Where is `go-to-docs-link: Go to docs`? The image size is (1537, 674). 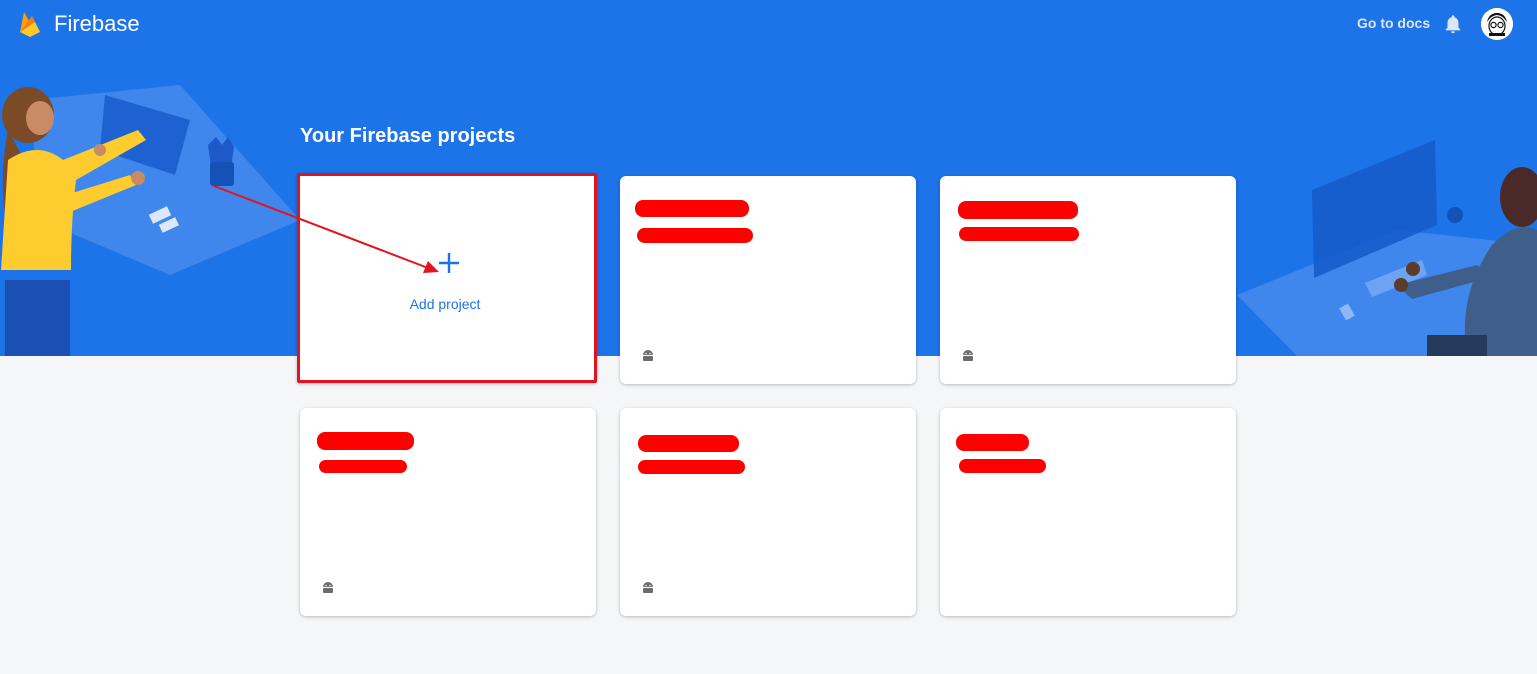
go-to-docs-link: Go to docs is located at coordinates (1393, 23).